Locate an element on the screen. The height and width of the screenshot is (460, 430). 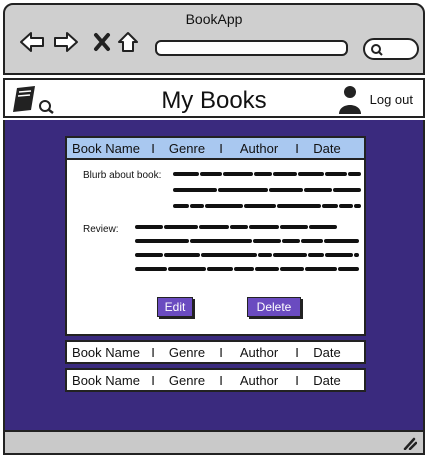
resize-grip-icon is located at coordinates (409, 443).